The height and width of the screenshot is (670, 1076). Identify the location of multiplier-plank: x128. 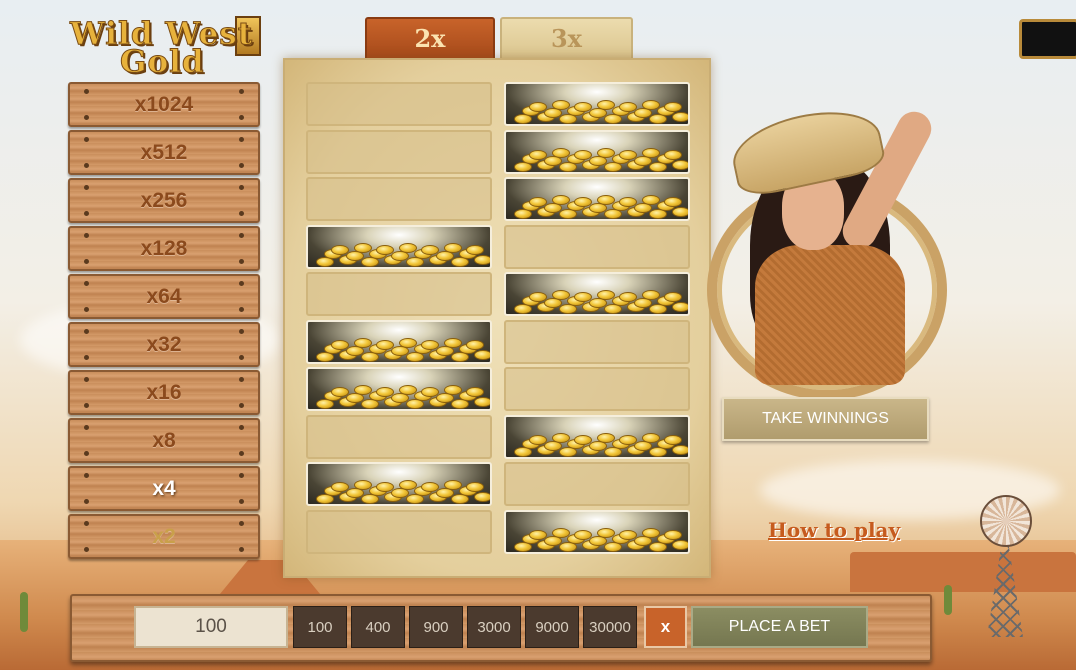
(164, 248).